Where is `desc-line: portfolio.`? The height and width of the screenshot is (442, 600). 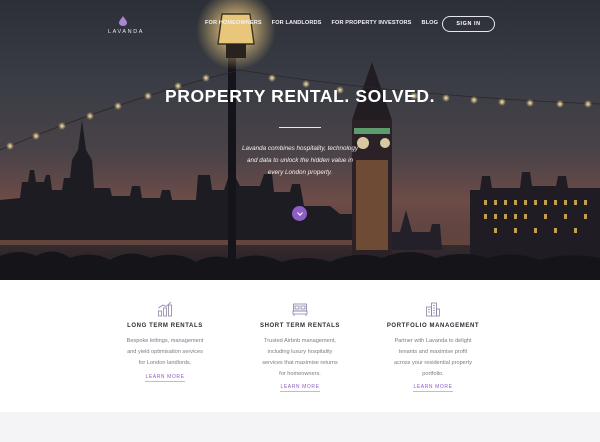 desc-line: portfolio. is located at coordinates (433, 374).